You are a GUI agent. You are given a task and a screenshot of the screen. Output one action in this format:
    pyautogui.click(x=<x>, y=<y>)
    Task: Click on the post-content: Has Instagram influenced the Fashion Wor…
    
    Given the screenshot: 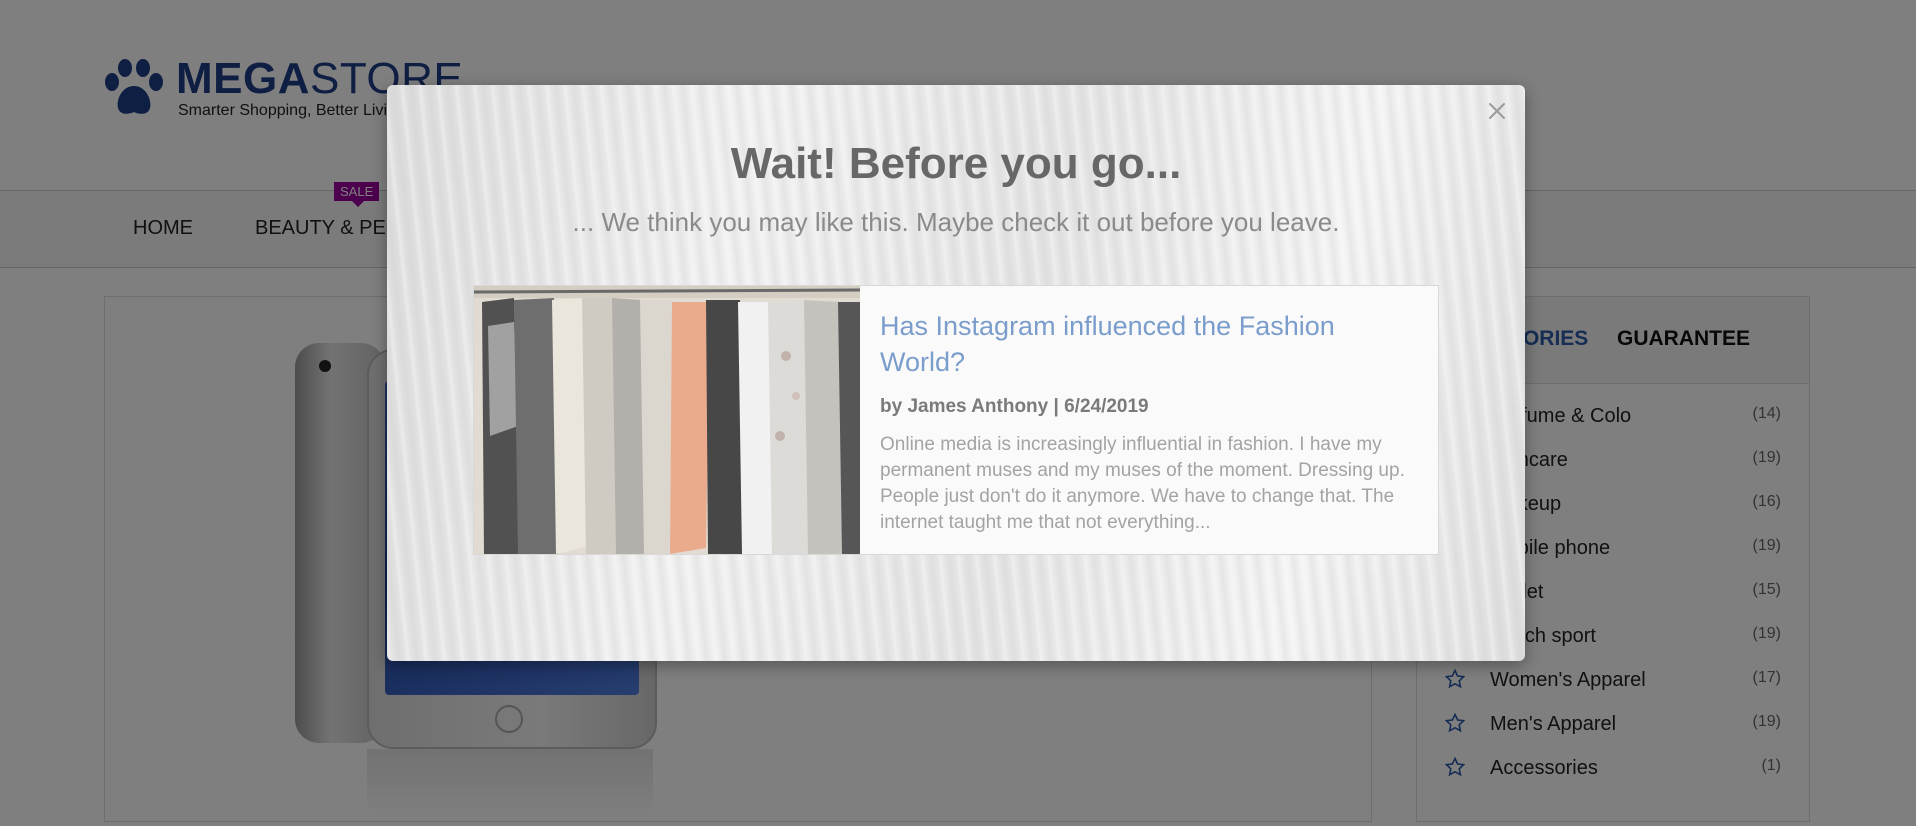 What is the action you would take?
    pyautogui.click(x=1150, y=422)
    